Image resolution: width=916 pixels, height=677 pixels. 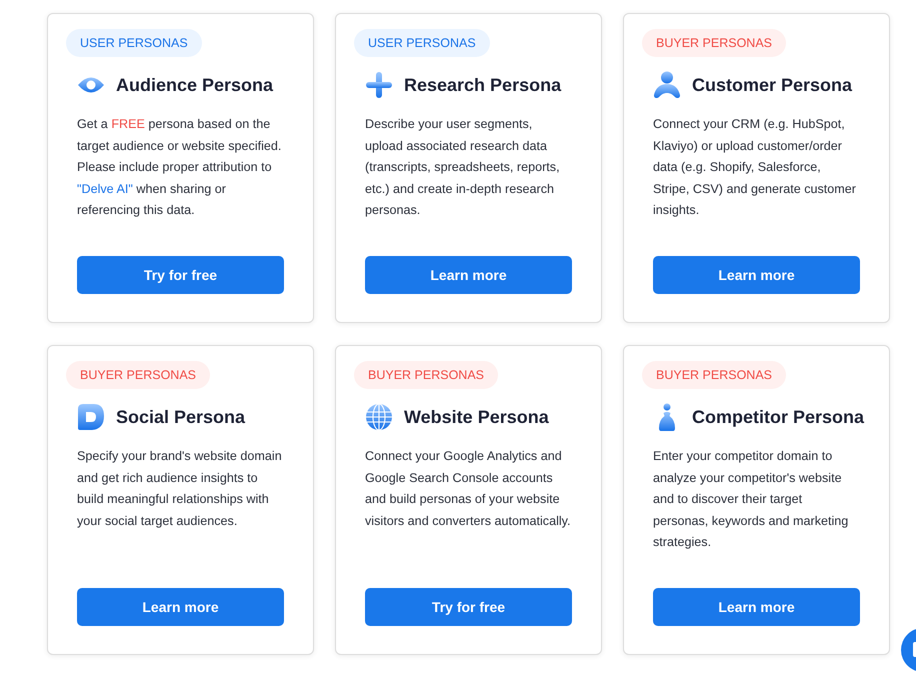 I want to click on card-title: Competitor Persona, so click(x=778, y=417).